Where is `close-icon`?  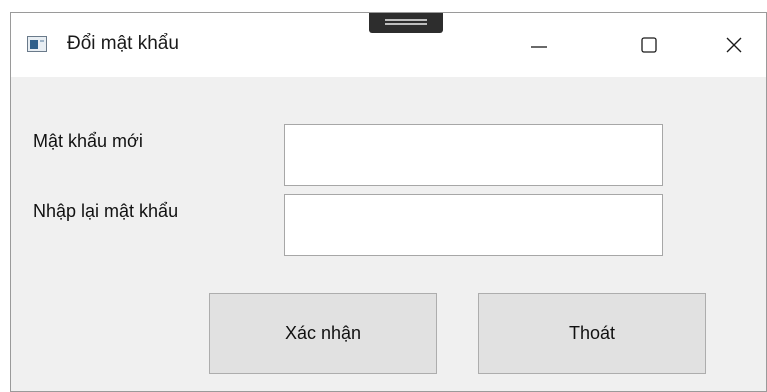 close-icon is located at coordinates (734, 45).